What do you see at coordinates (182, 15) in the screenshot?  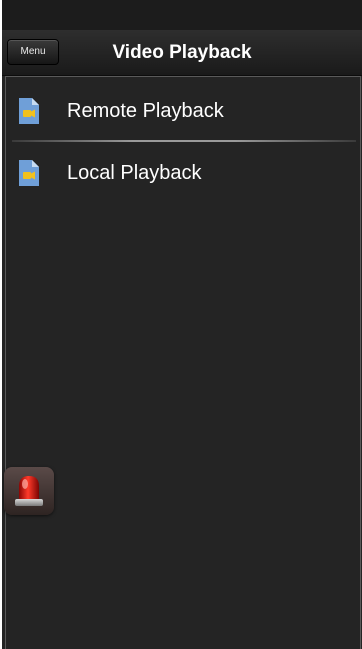 I see `status-bar` at bounding box center [182, 15].